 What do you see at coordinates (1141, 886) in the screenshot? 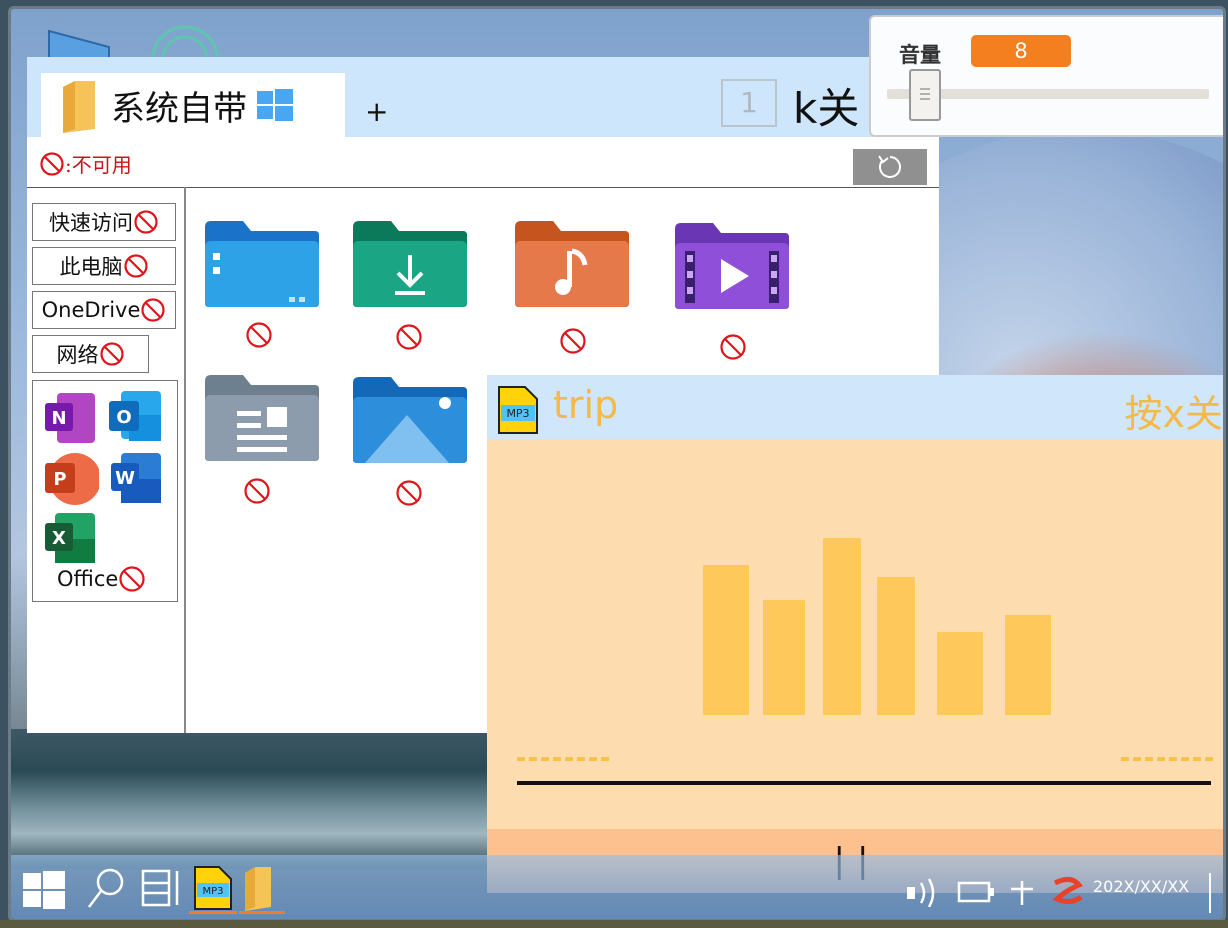
I see `clock: 202X/XX/XX` at bounding box center [1141, 886].